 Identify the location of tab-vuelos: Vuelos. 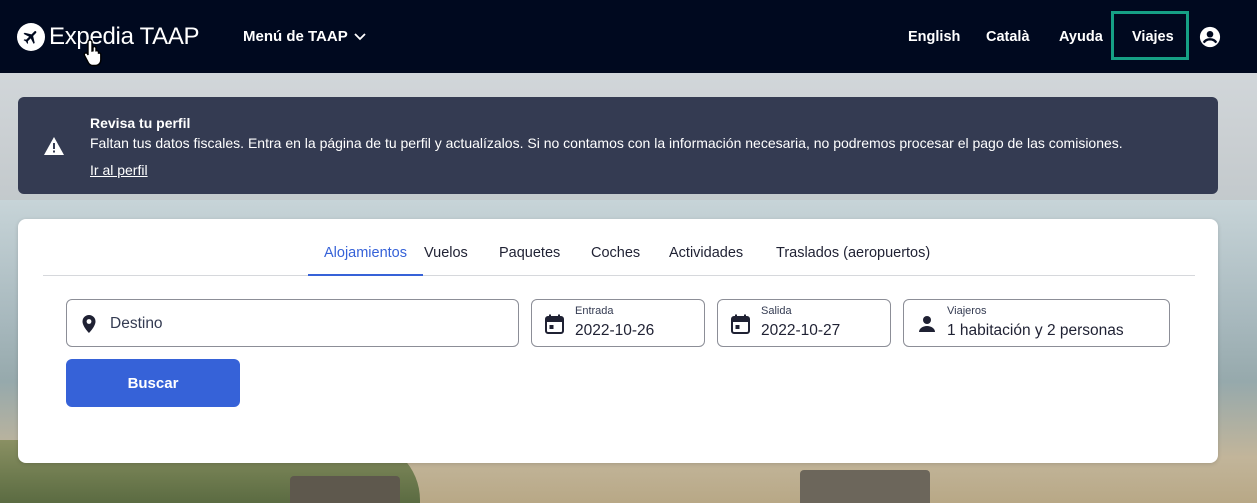
(446, 260).